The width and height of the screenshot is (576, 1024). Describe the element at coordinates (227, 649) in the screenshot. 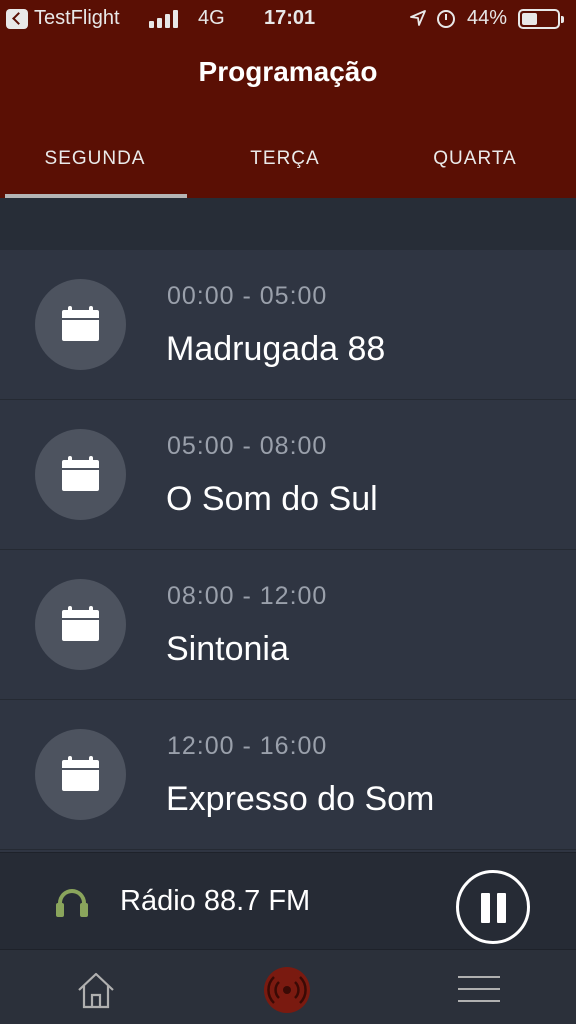

I see `program-name: Sintonia` at that location.